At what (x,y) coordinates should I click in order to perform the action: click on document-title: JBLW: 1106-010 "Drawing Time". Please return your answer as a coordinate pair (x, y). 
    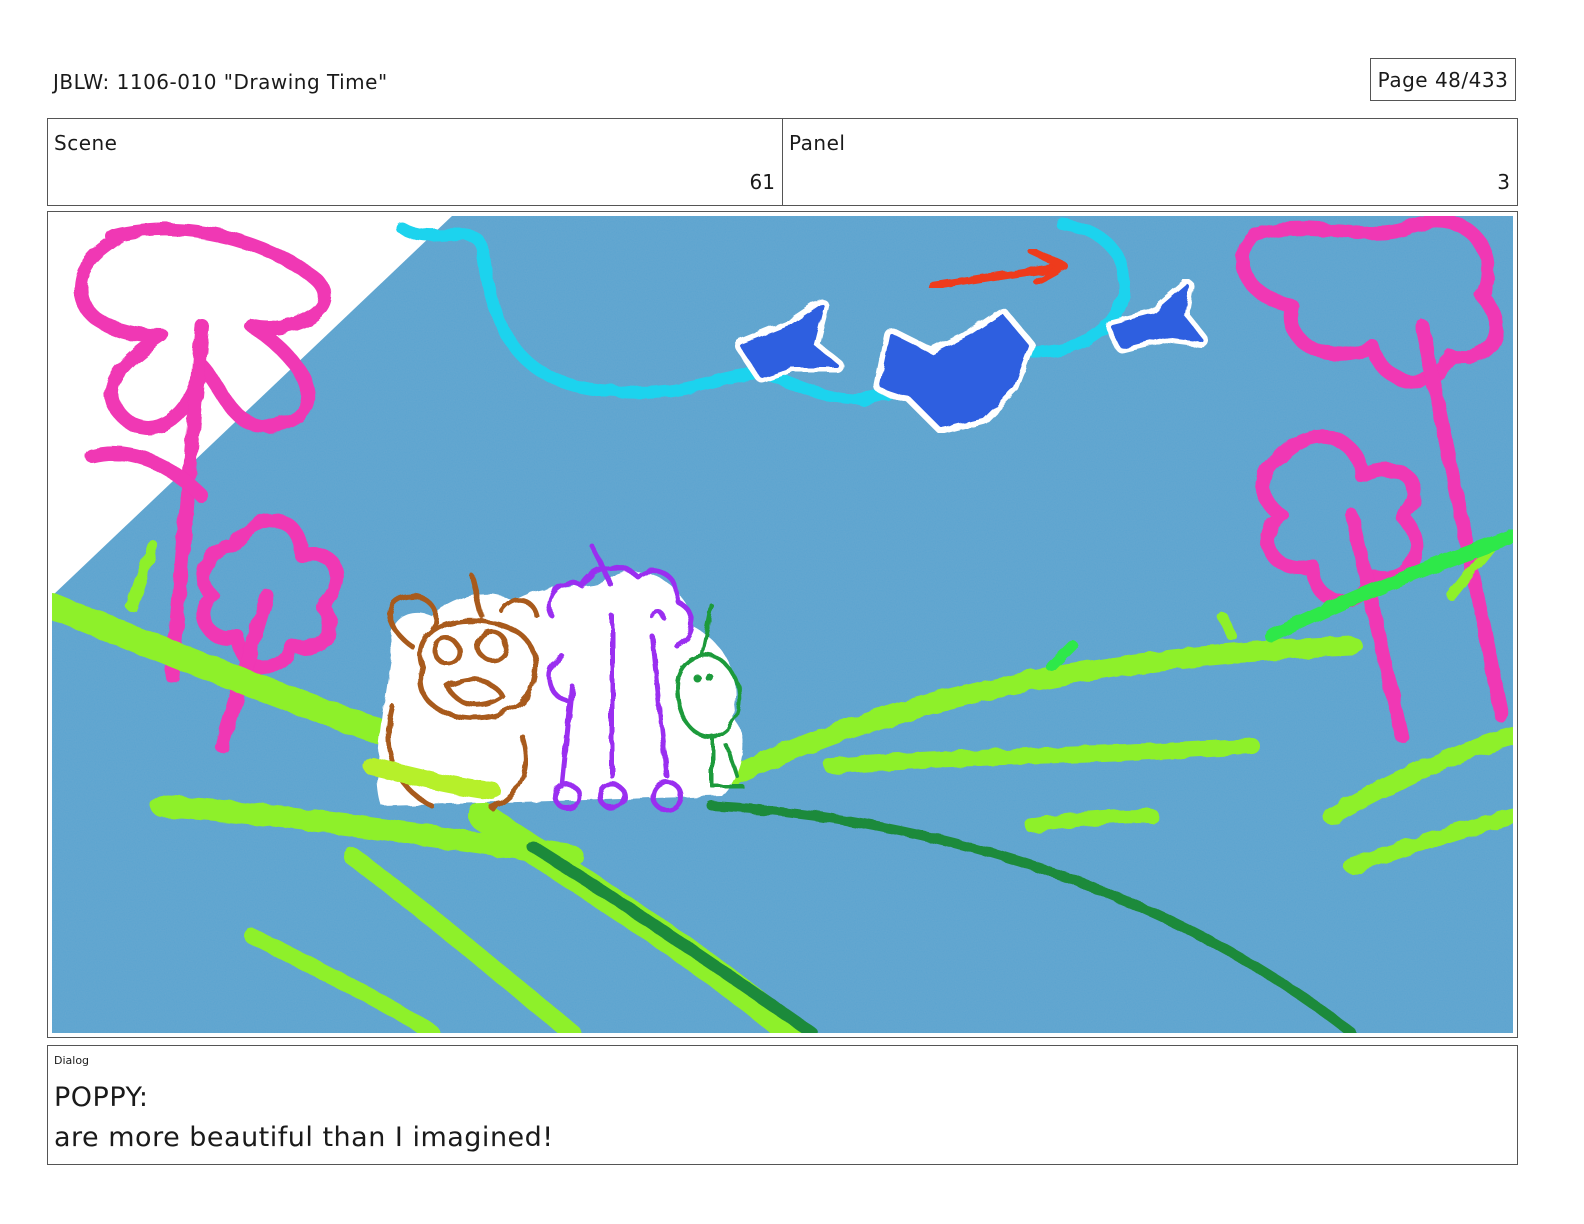
    Looking at the image, I should click on (220, 82).